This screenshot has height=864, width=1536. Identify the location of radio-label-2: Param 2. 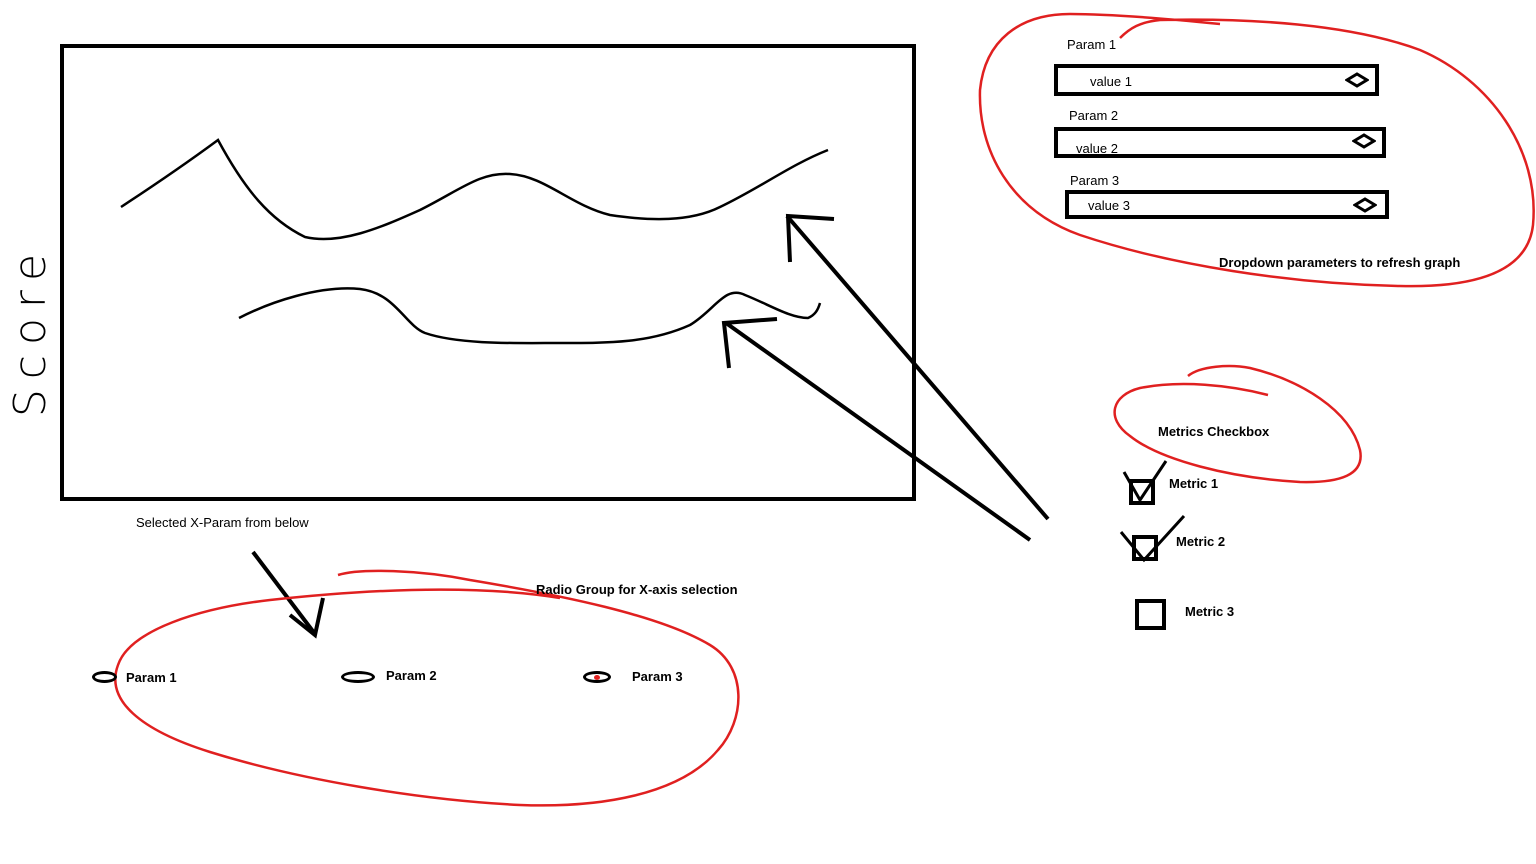
(411, 675).